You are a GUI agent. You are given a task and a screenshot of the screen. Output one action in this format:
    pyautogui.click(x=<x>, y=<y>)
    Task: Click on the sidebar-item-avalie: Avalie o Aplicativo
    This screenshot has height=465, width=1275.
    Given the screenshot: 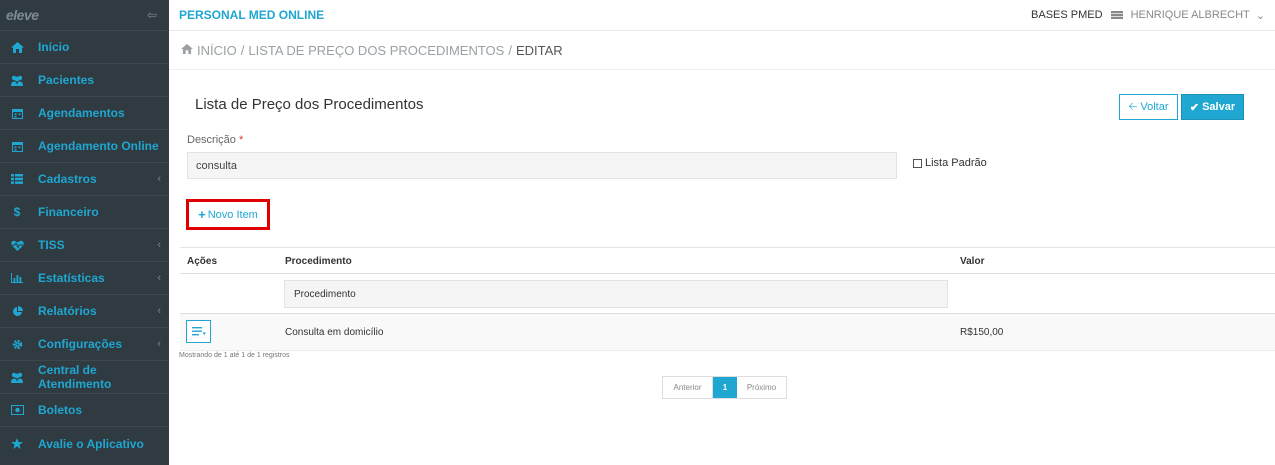 What is the action you would take?
    pyautogui.click(x=84, y=443)
    